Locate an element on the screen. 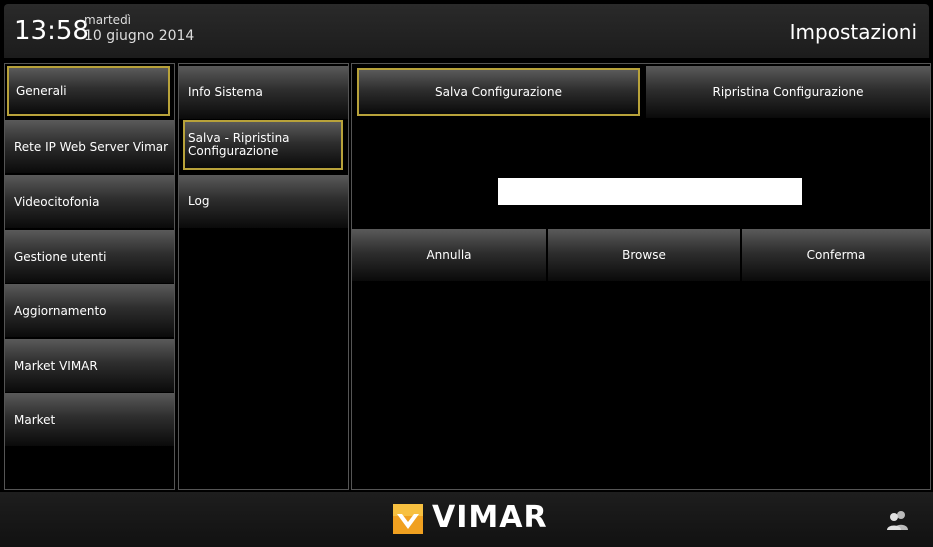 Image resolution: width=933 pixels, height=547 pixels. save-config-label: Salva Configurazione is located at coordinates (498, 92).